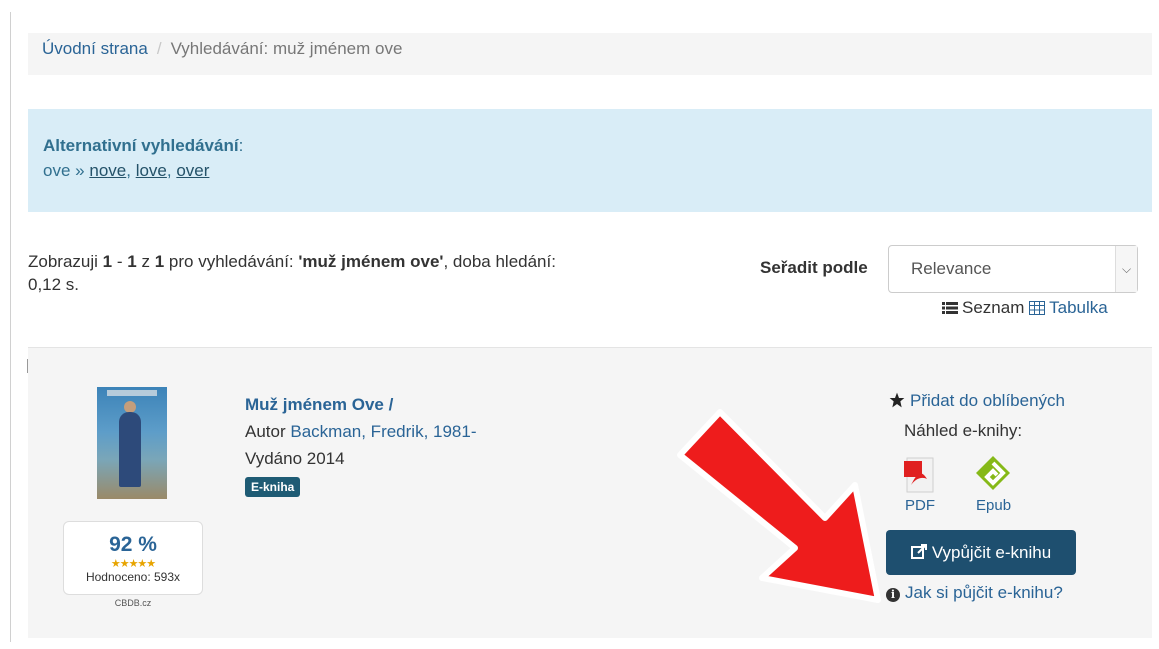 The image size is (1159, 649). Describe the element at coordinates (993, 307) in the screenshot. I see `view-list-label: Seznam` at that location.